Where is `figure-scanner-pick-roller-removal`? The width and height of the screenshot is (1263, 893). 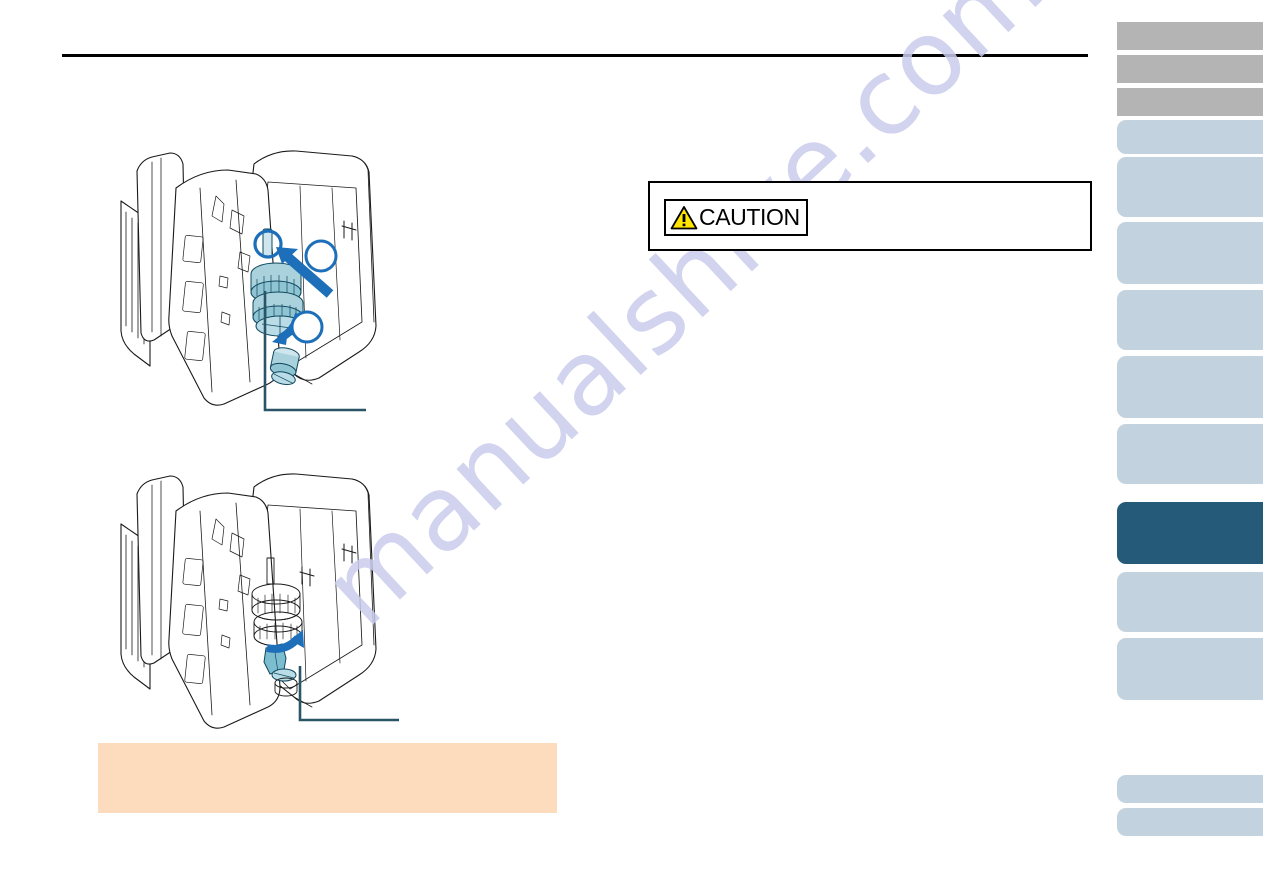 figure-scanner-pick-roller-removal is located at coordinates (269, 272).